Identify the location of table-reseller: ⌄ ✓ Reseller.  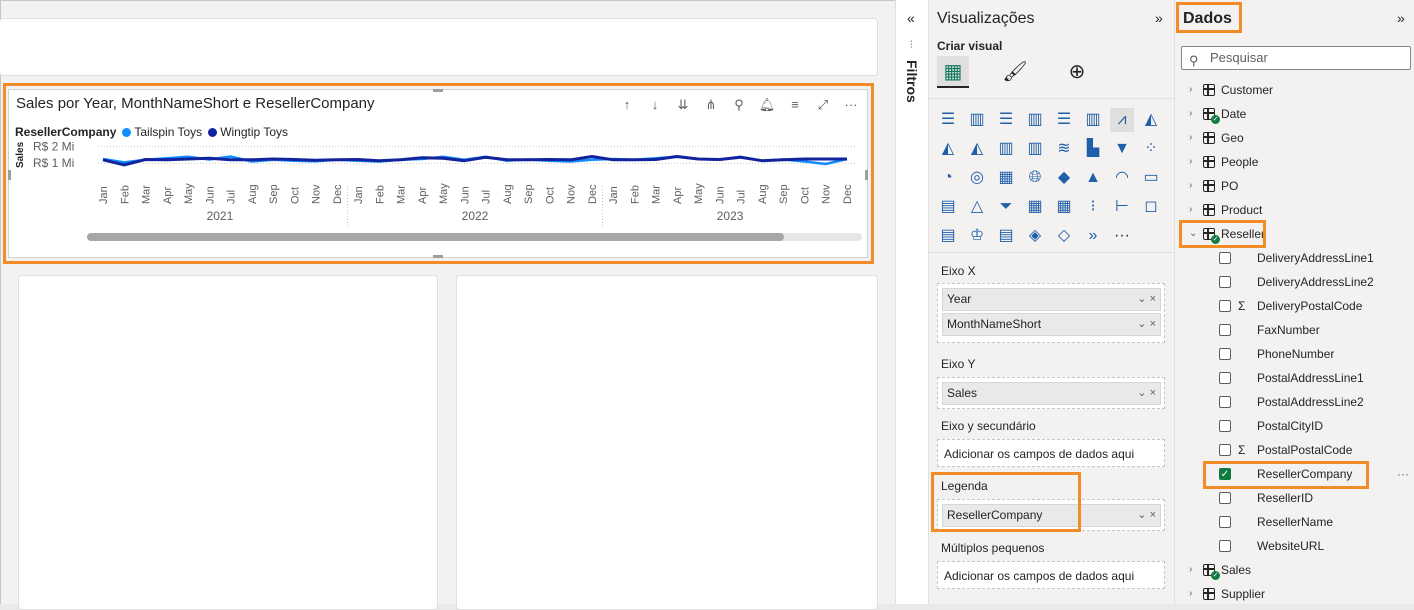
(1294, 234).